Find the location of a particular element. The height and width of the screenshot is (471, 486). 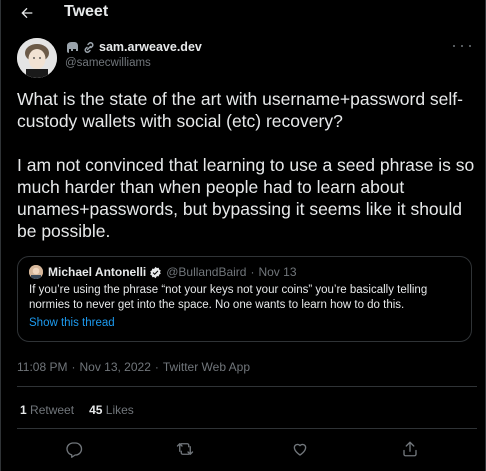

quoted-date: Nov 13 is located at coordinates (277, 272).